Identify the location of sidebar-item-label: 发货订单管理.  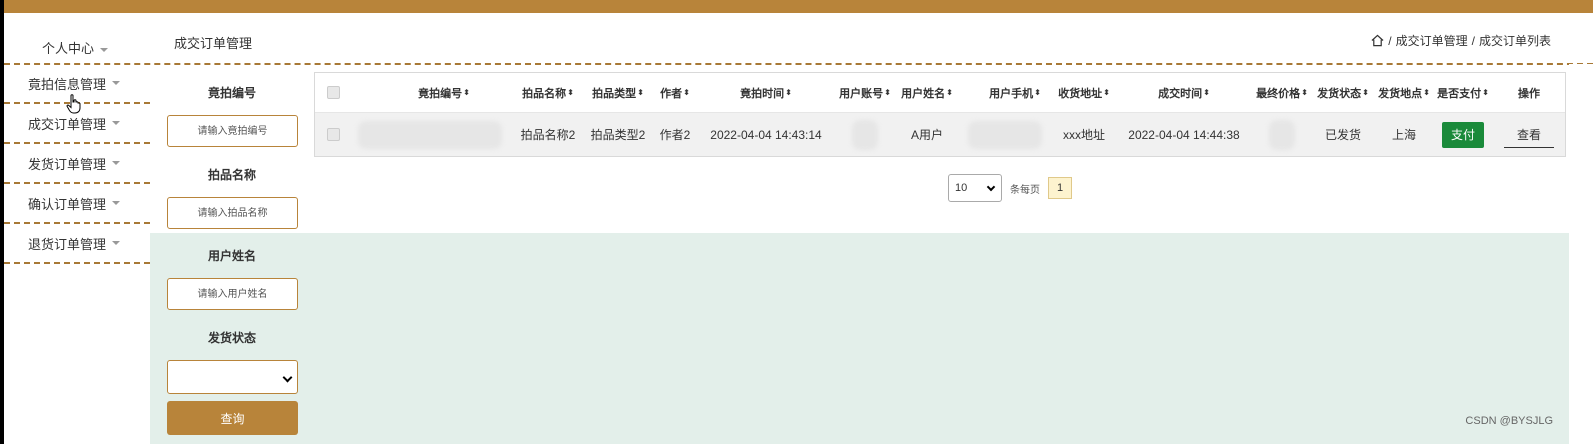
(67, 164).